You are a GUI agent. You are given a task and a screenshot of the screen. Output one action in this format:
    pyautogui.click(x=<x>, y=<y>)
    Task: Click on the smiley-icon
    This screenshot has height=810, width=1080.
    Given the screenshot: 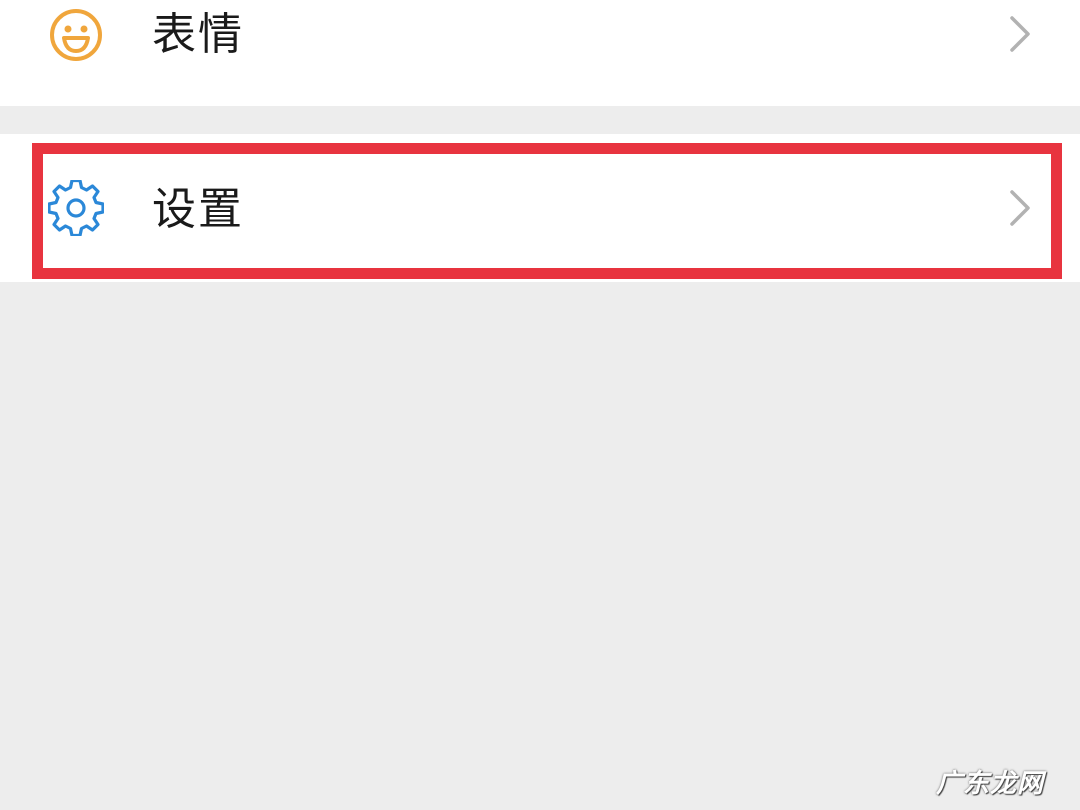 What is the action you would take?
    pyautogui.click(x=76, y=35)
    